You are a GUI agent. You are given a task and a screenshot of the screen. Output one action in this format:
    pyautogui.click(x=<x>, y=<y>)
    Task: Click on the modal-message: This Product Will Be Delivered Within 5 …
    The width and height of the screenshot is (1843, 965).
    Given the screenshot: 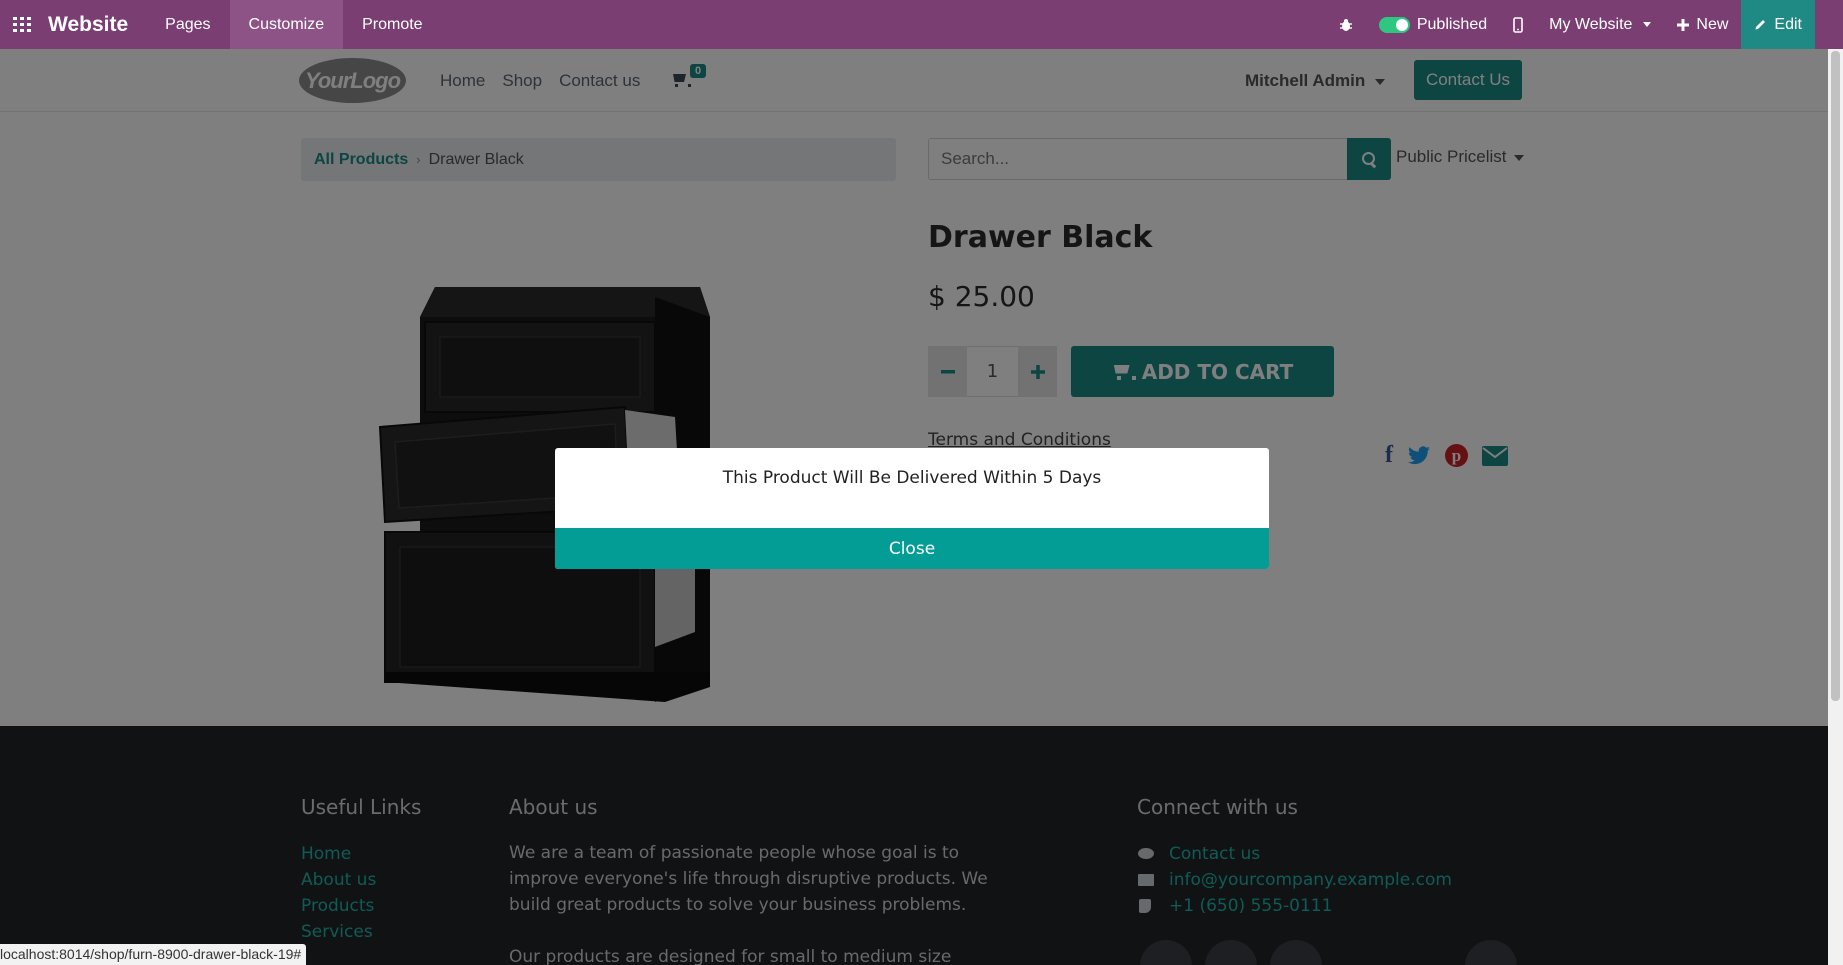 What is the action you would take?
    pyautogui.click(x=912, y=478)
    